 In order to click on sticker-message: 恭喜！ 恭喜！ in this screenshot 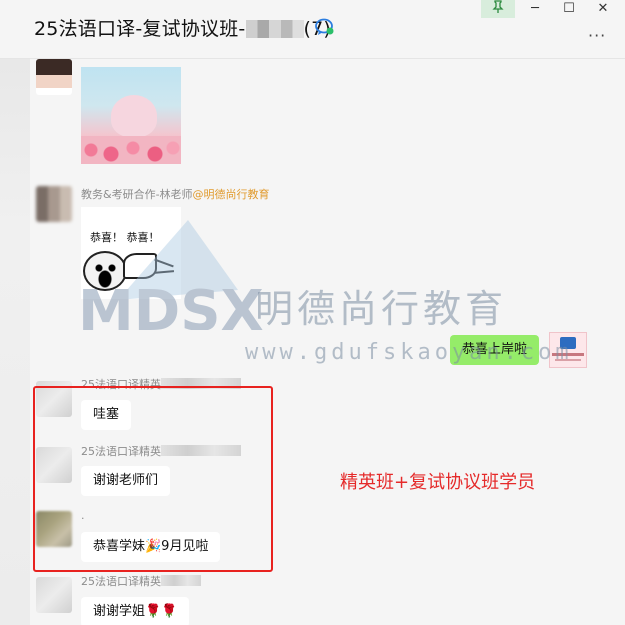, I will do `click(131, 253)`.